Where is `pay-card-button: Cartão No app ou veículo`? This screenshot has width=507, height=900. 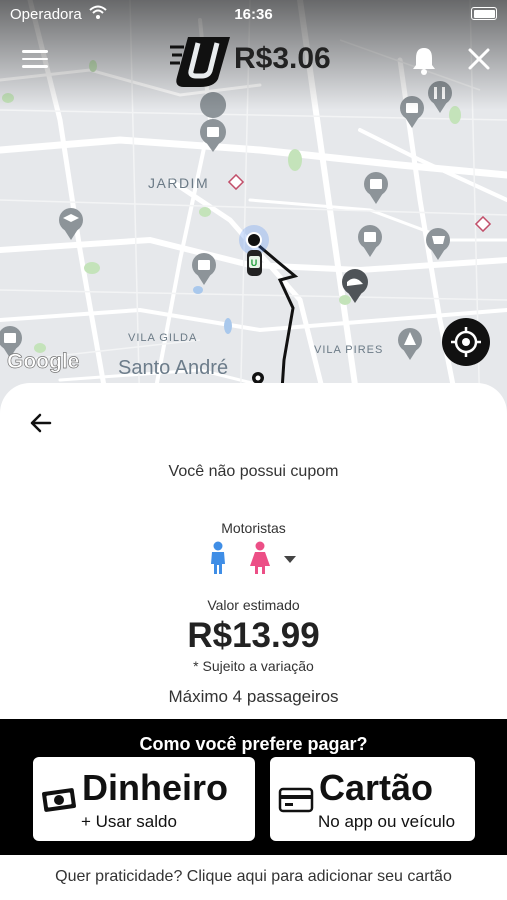 pay-card-button: Cartão No app ou veículo is located at coordinates (372, 799).